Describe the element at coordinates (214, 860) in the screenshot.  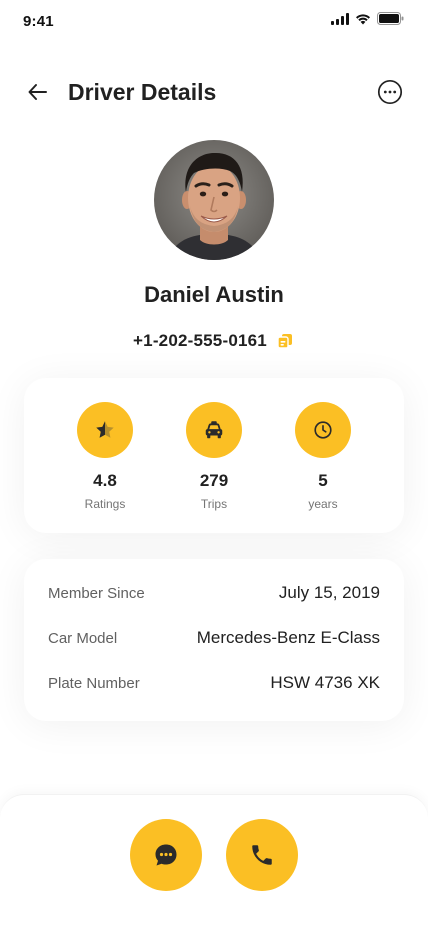
I see `bottom-action-bar` at that location.